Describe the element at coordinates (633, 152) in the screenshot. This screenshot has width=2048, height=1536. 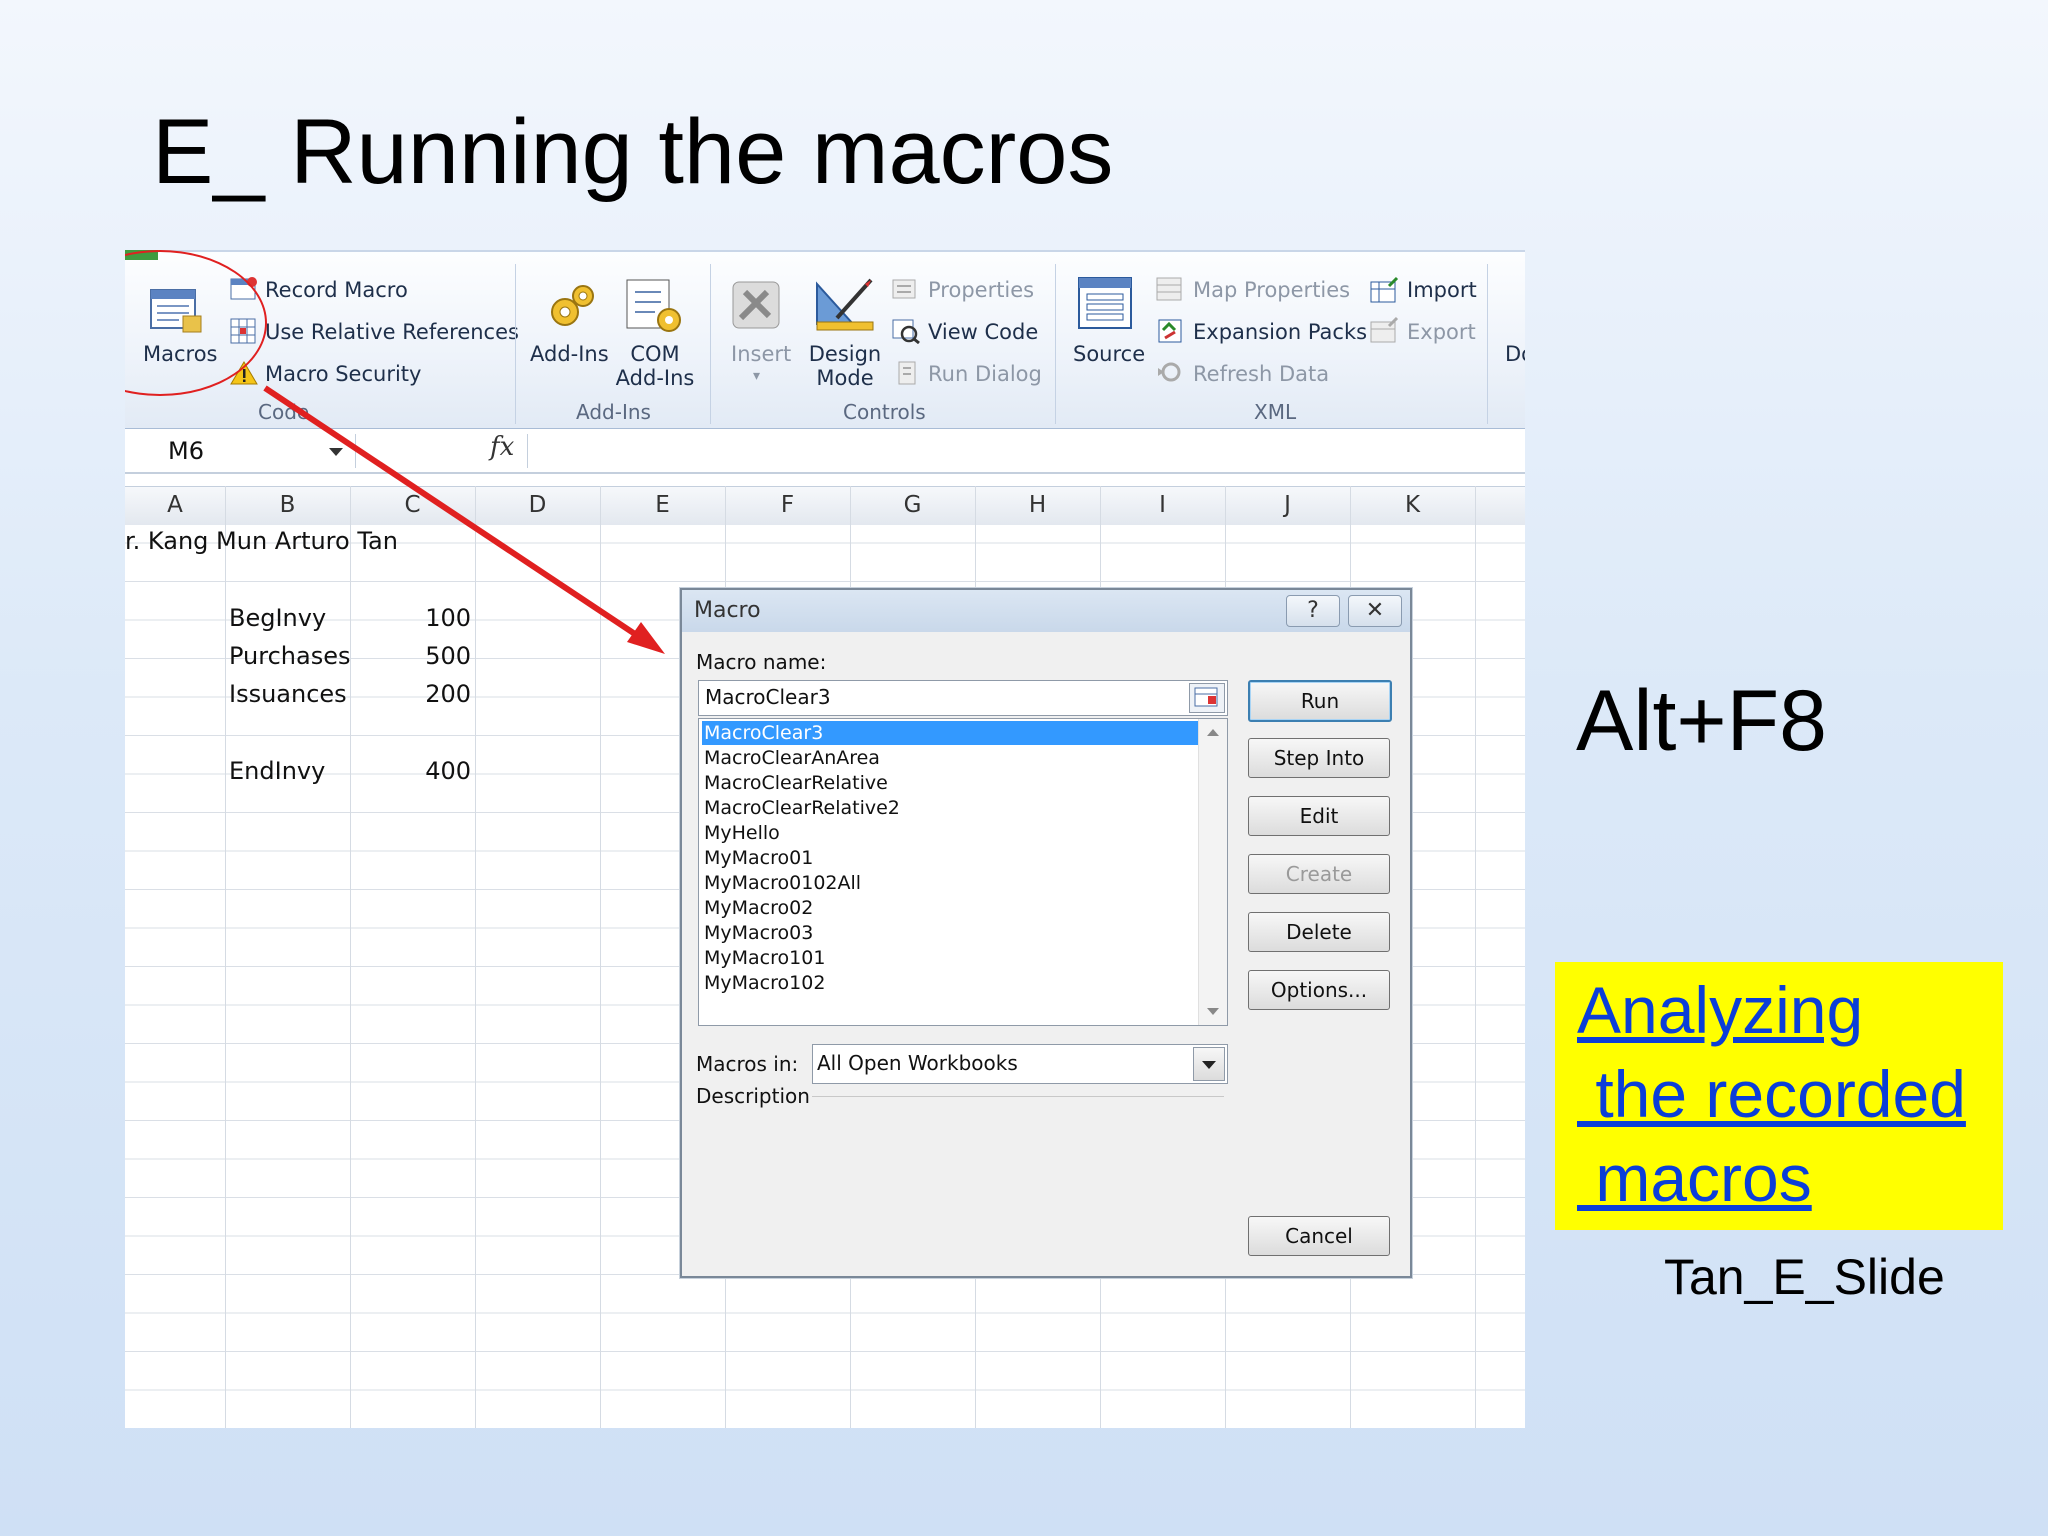
I see `slide-title: E_ Running the macros` at that location.